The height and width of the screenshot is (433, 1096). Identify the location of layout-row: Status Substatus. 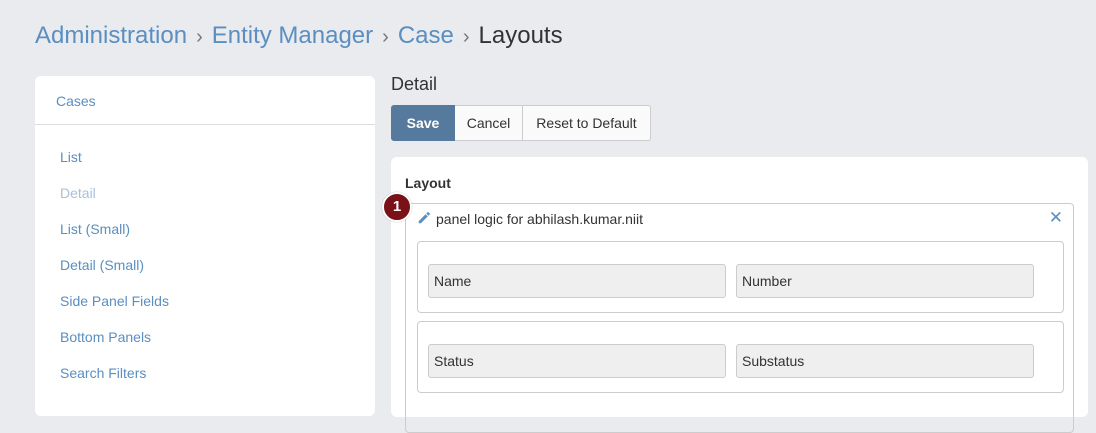
(740, 357).